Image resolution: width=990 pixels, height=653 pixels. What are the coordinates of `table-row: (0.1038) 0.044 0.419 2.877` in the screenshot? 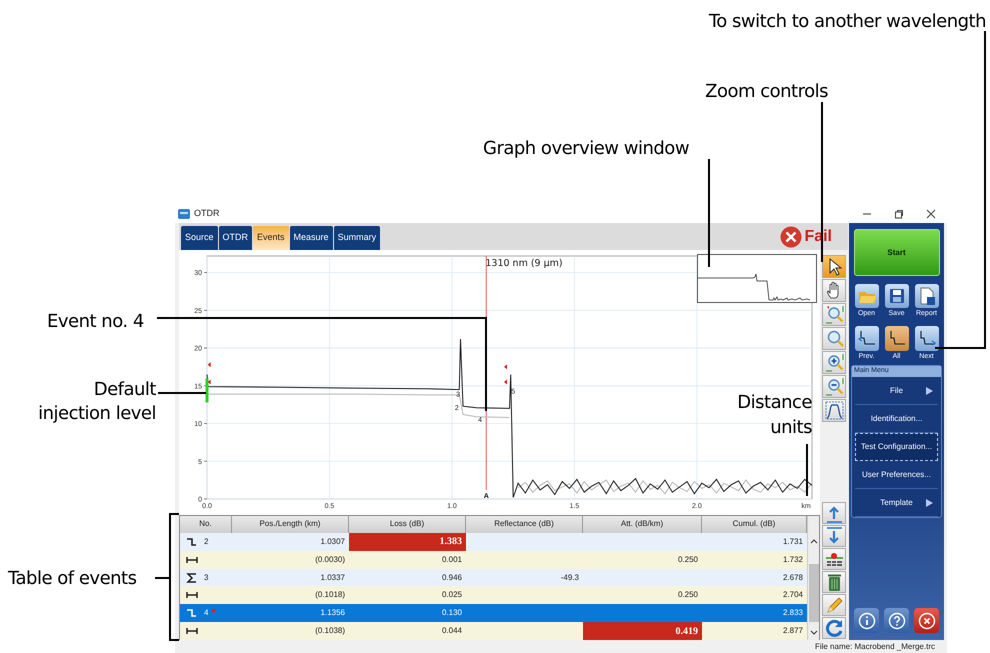 It's located at (493, 631).